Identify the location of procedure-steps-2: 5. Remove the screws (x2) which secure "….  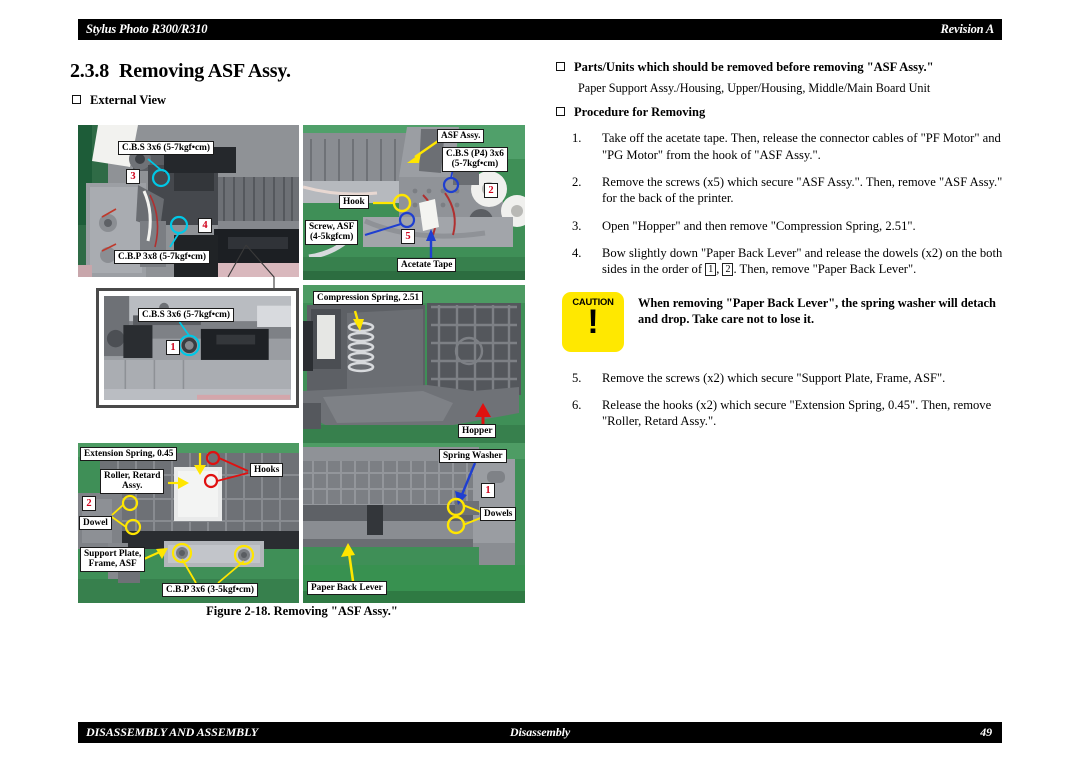
(780, 400).